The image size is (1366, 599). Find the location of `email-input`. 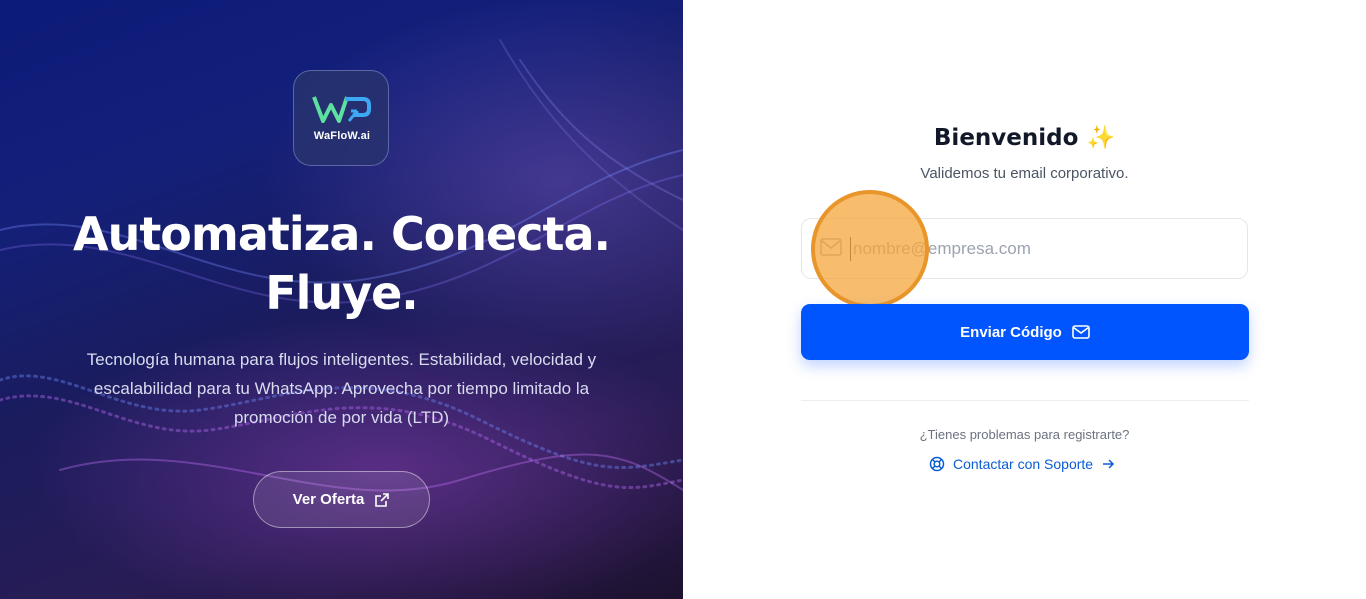

email-input is located at coordinates (1041, 249).